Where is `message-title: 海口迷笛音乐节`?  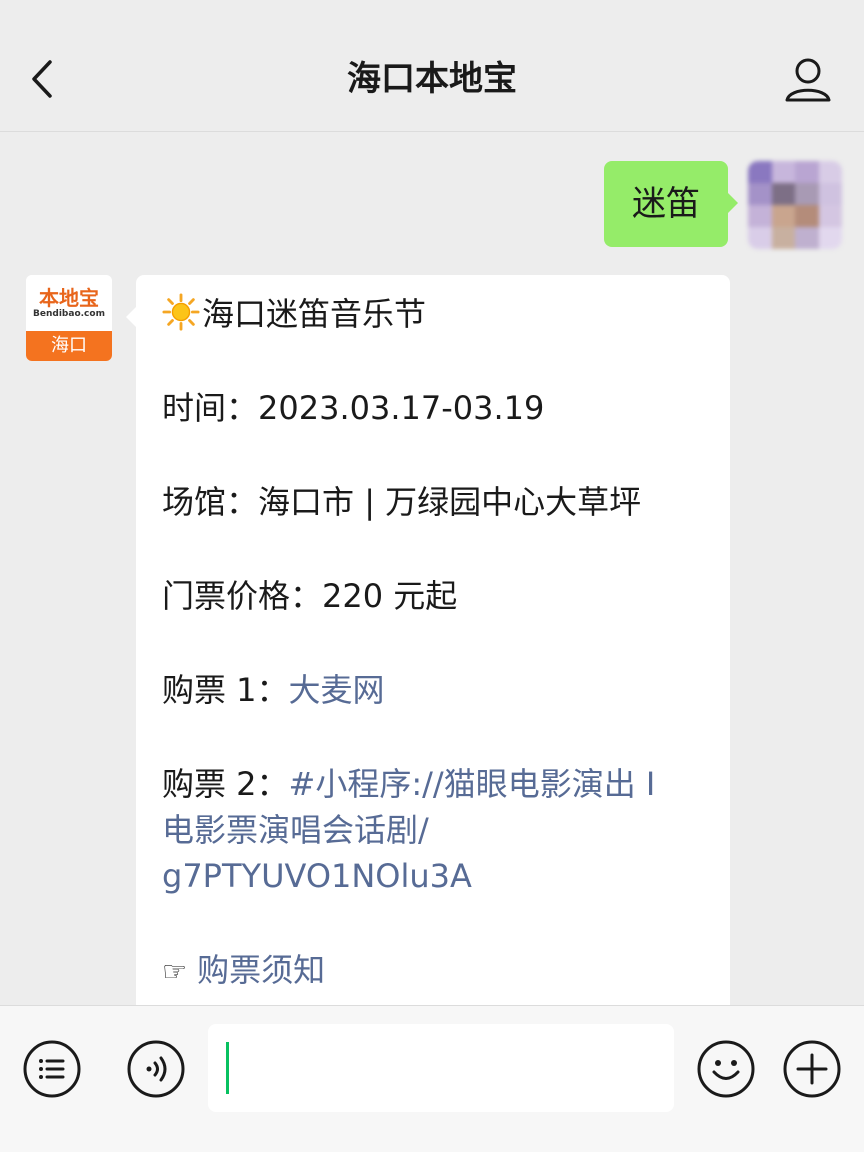 message-title: 海口迷笛音乐节 is located at coordinates (314, 314).